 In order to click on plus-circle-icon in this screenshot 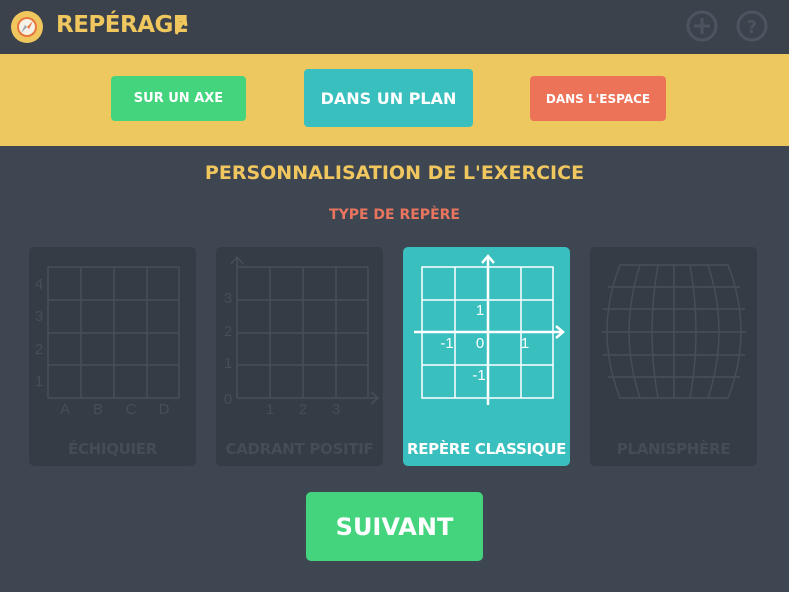, I will do `click(702, 26)`.